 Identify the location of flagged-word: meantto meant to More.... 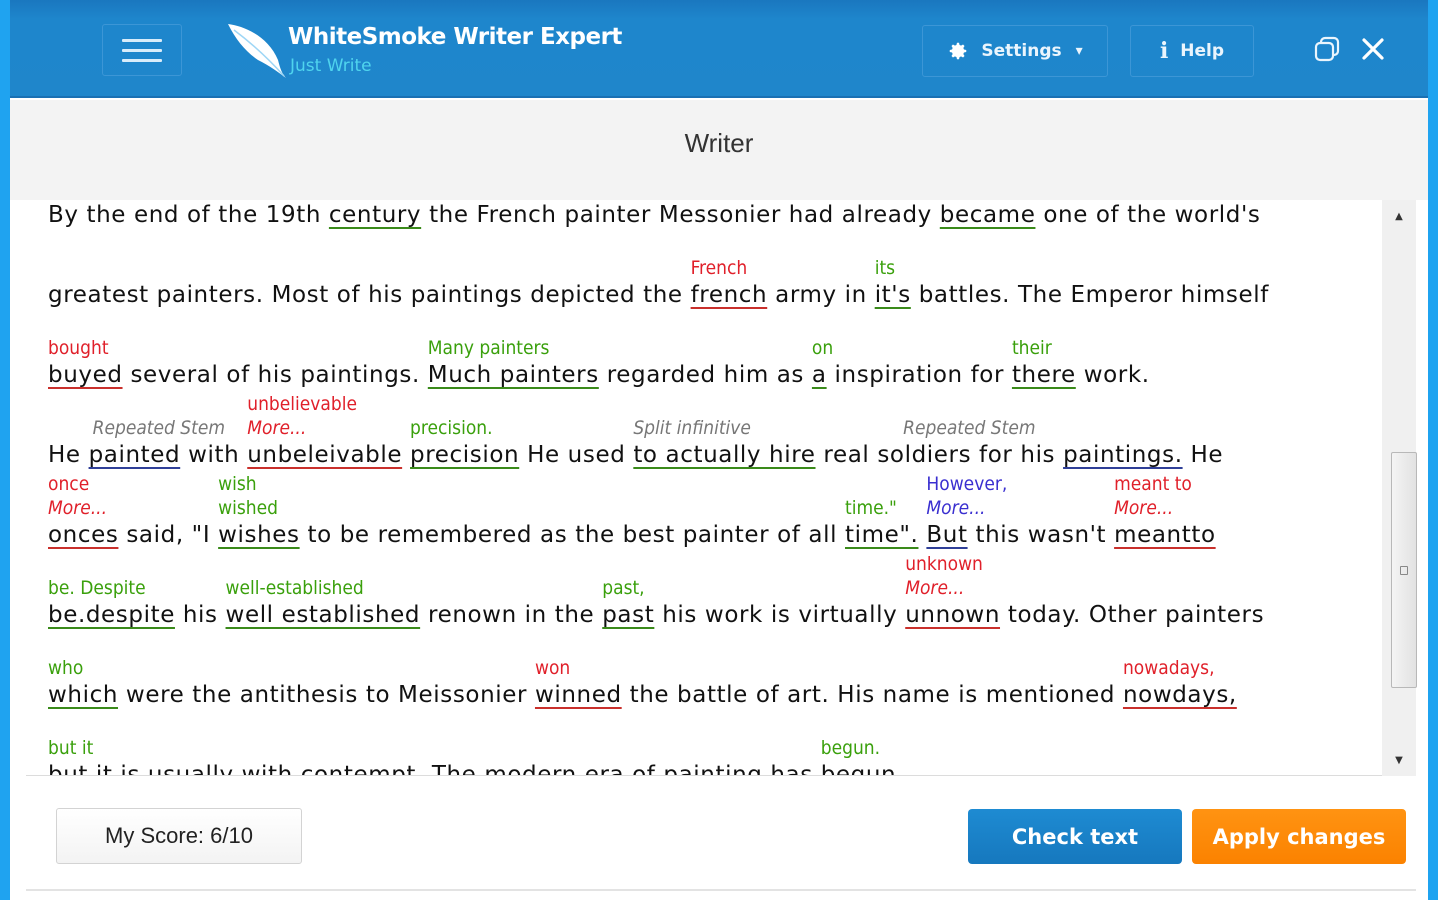
(1165, 510).